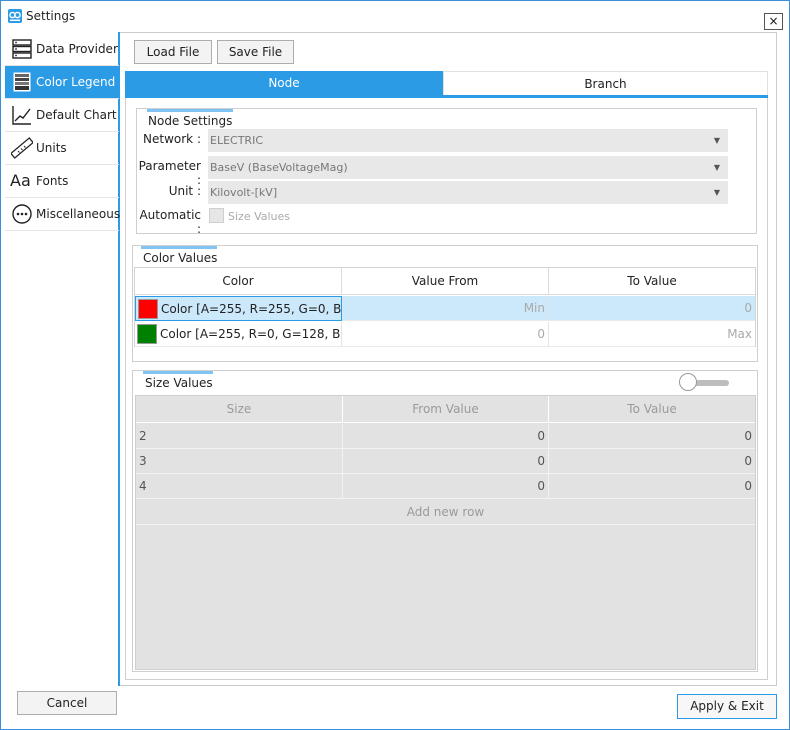 This screenshot has height=730, width=790. I want to click on unit-label: Unit :, so click(184, 191).